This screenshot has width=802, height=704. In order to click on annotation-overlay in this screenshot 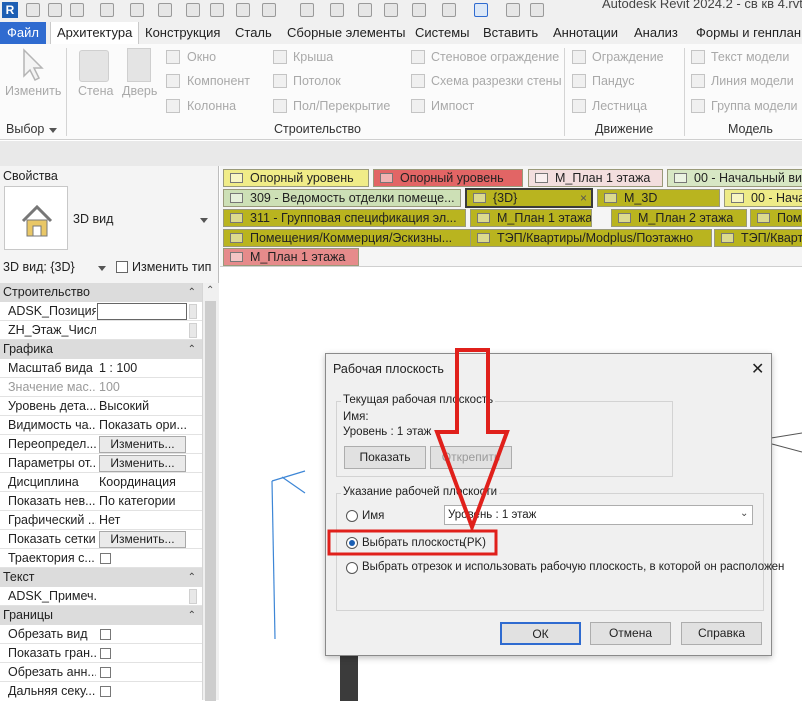, I will do `click(418, 452)`.